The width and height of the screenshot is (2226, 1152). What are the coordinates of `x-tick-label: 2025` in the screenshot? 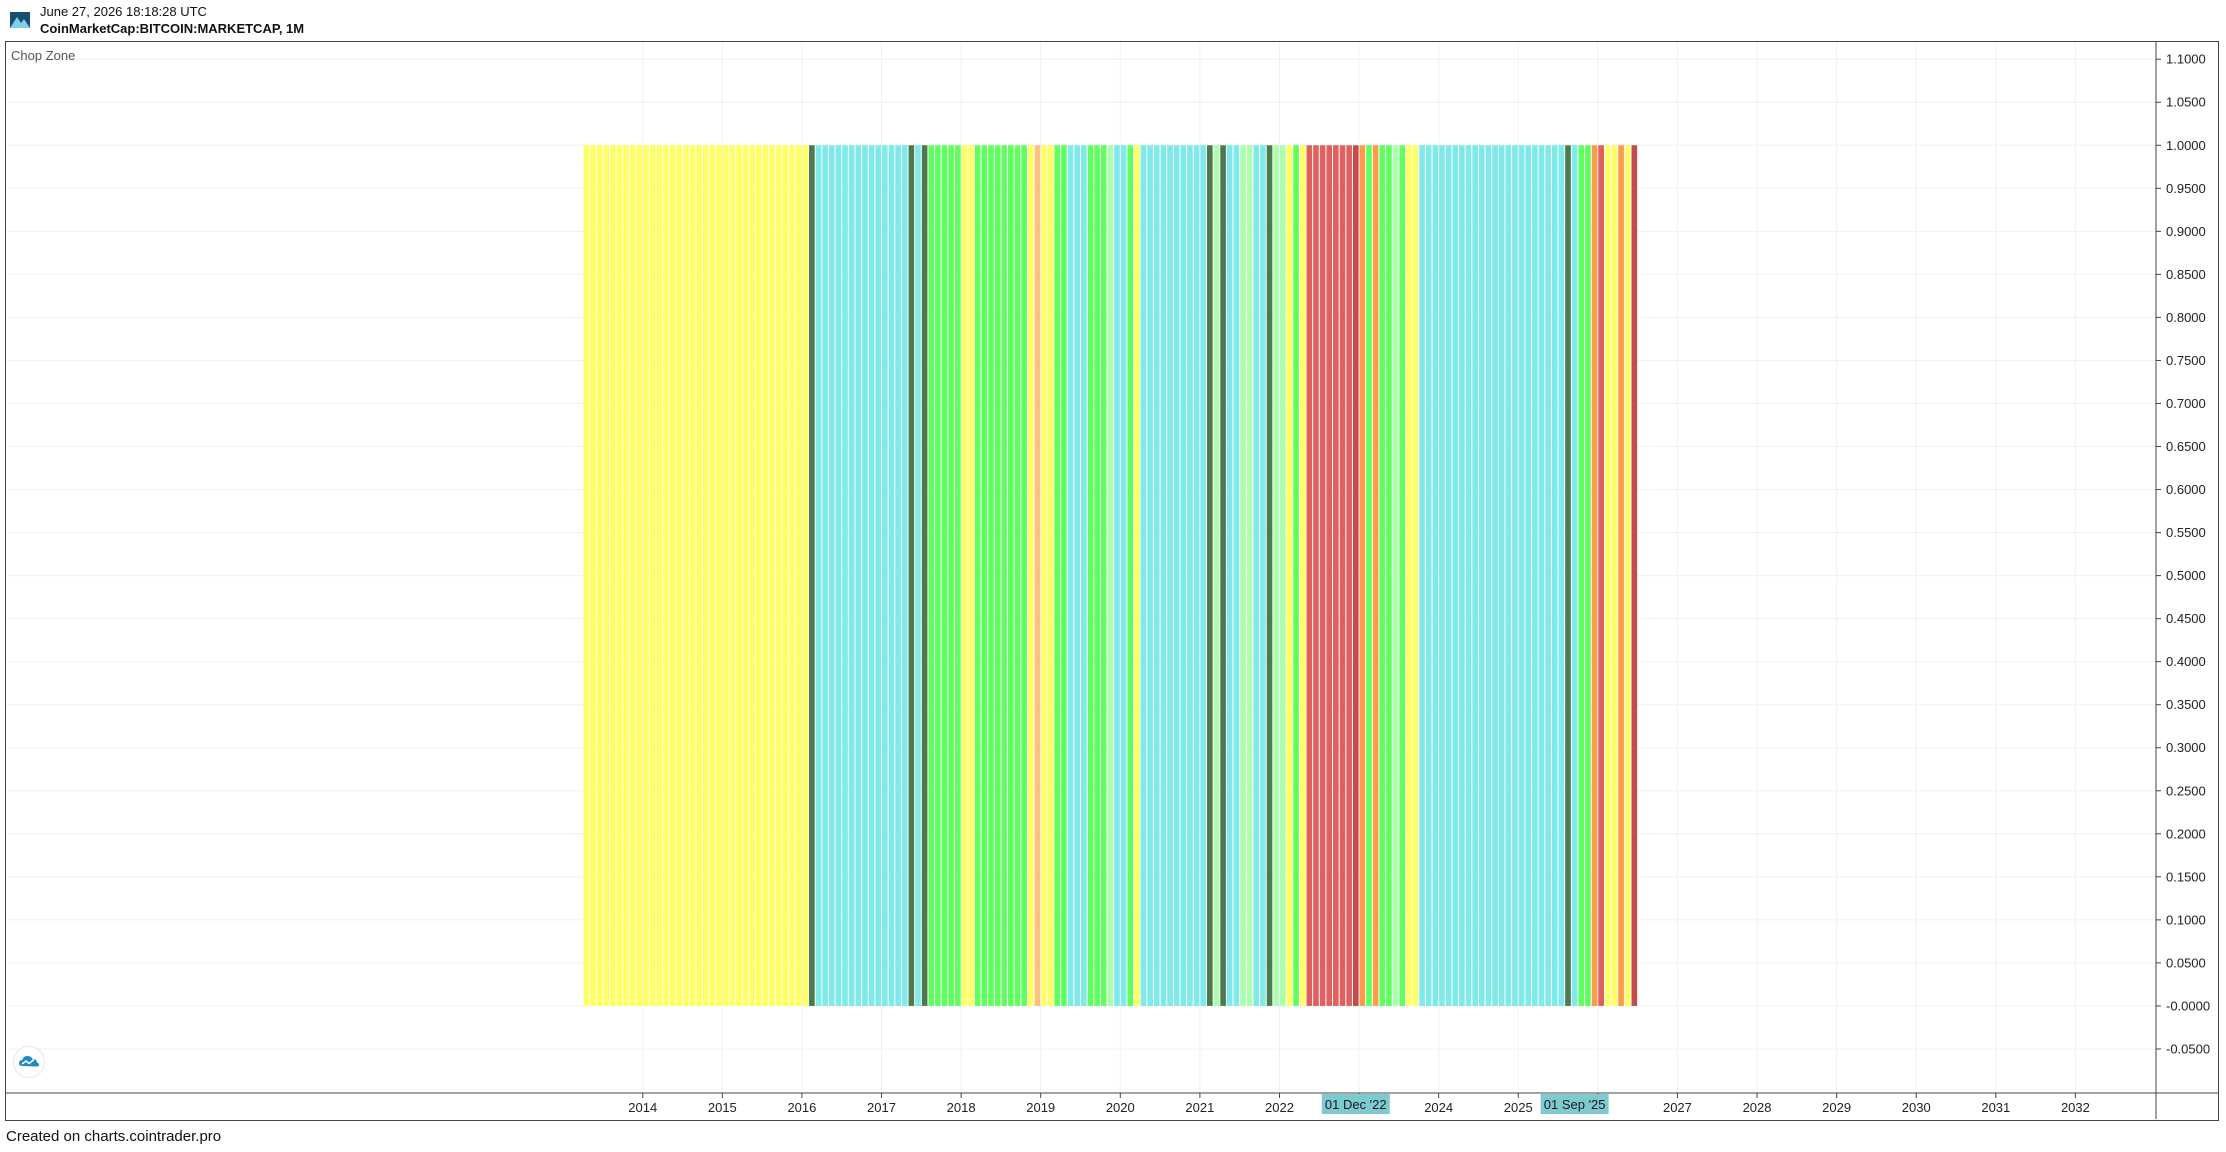 It's located at (1518, 1107).